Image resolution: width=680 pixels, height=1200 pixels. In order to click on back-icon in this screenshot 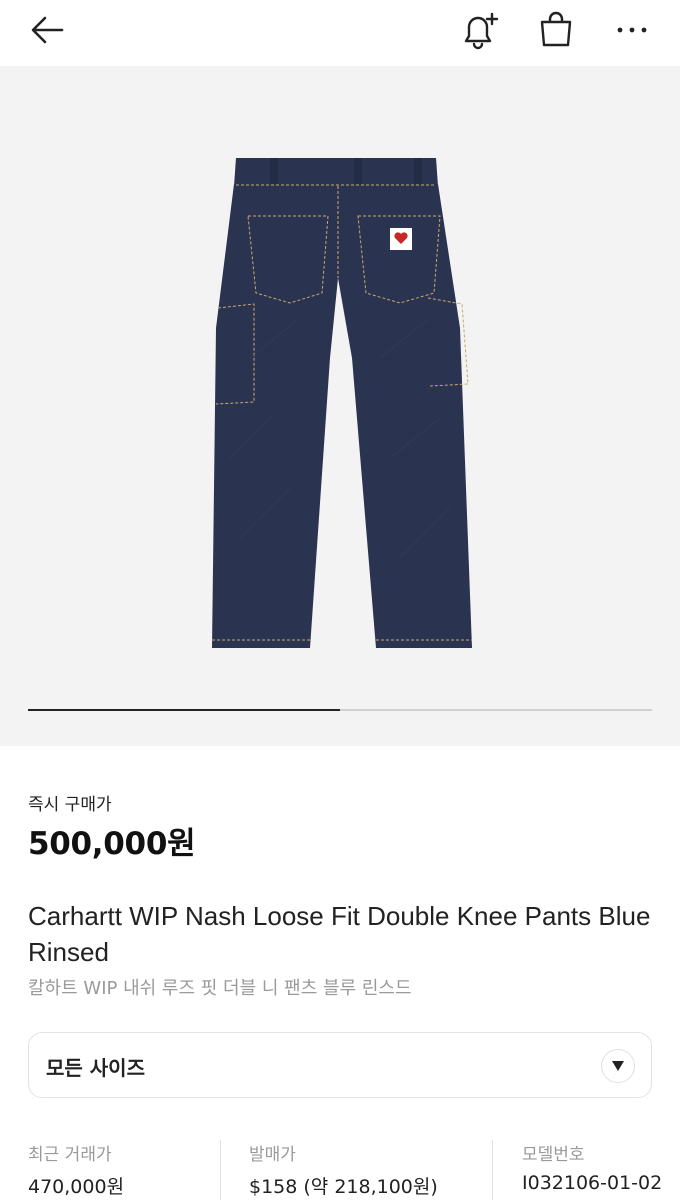, I will do `click(48, 30)`.